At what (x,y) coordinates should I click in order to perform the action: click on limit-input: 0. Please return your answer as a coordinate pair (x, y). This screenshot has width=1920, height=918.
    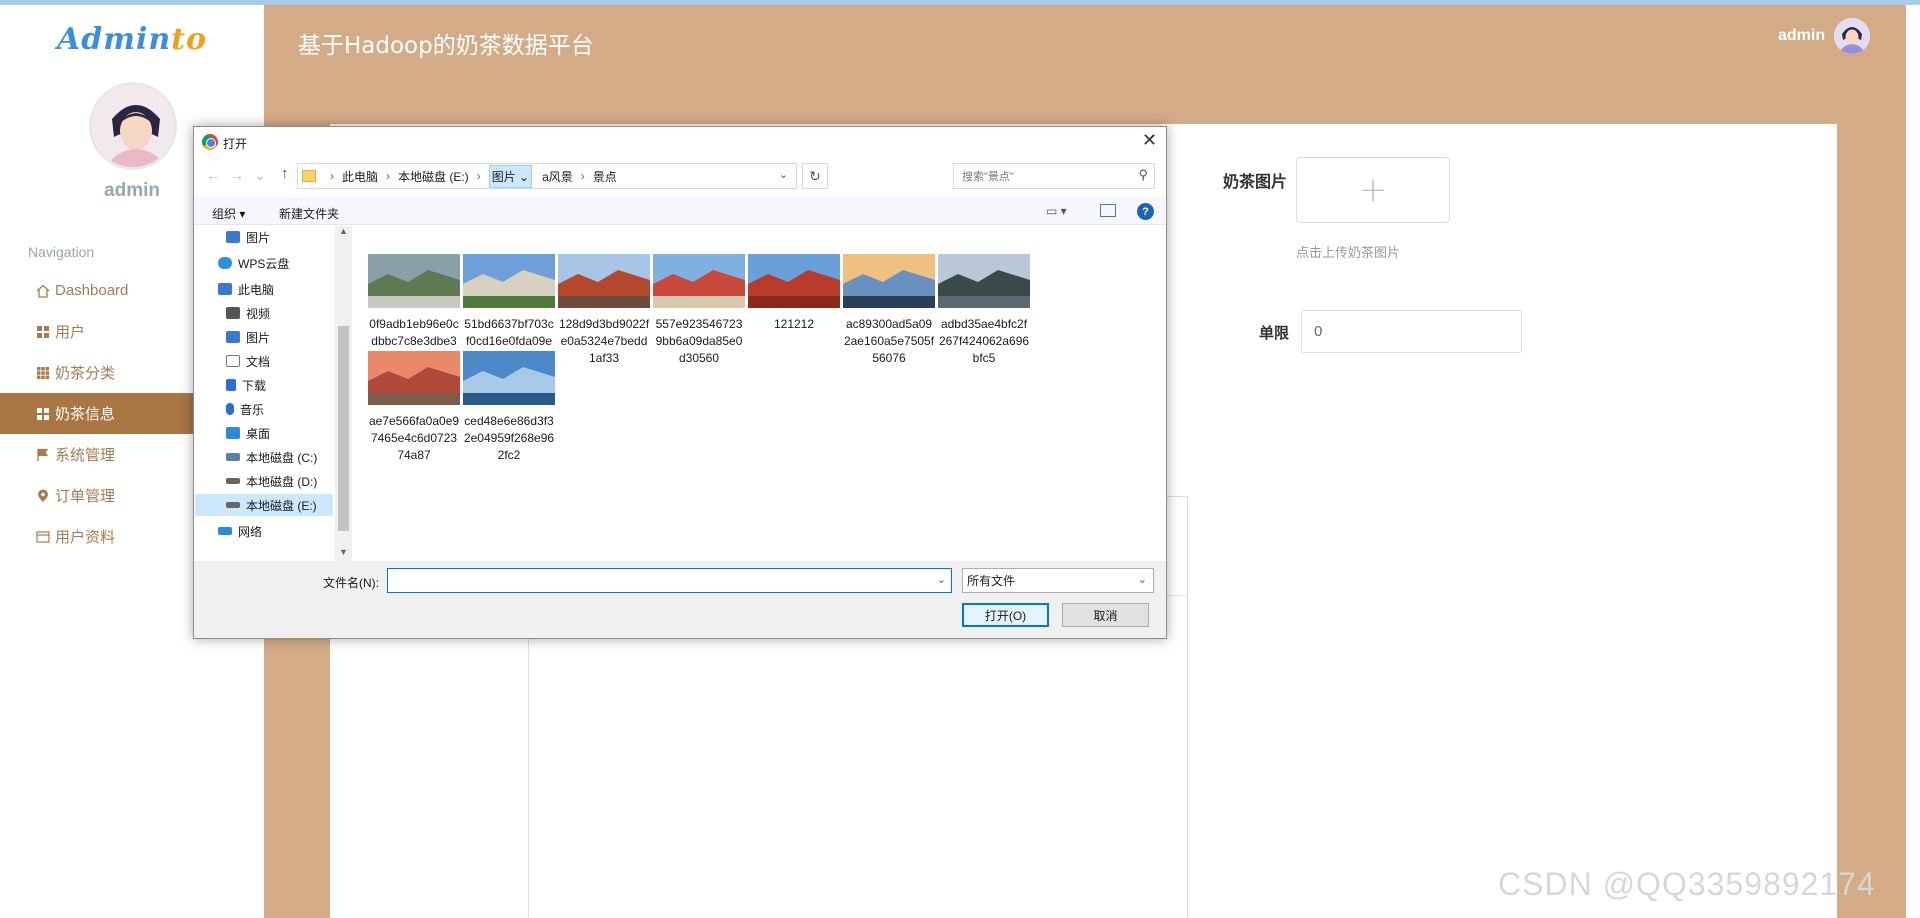
    Looking at the image, I should click on (1411, 331).